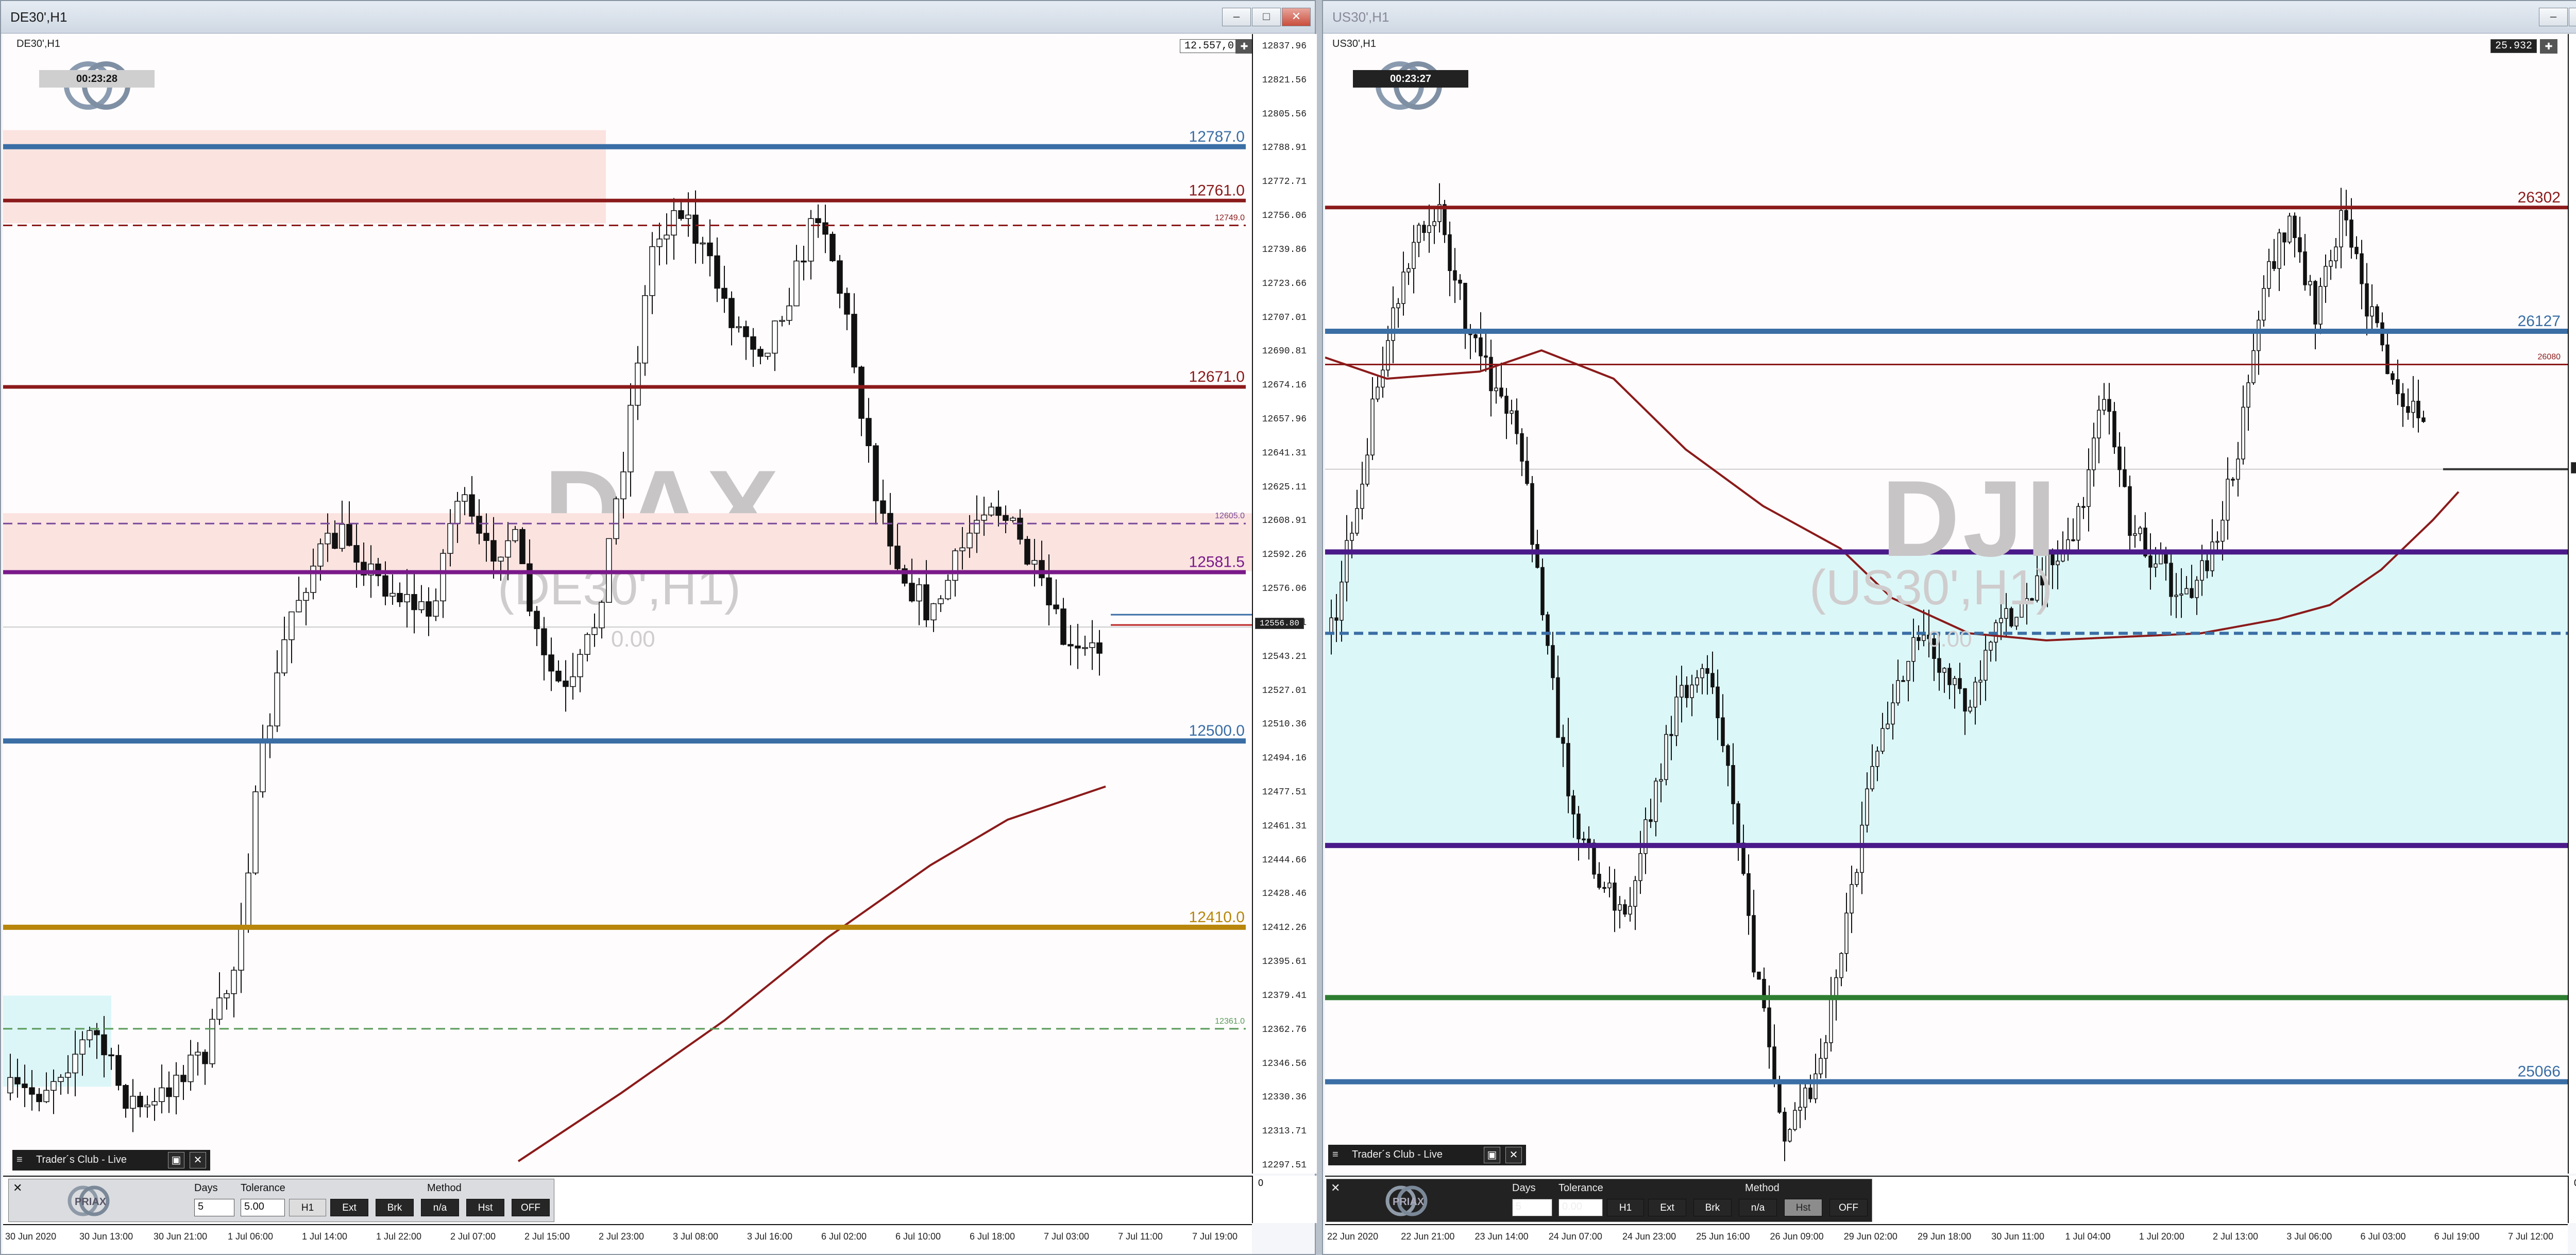 The width and height of the screenshot is (2576, 1255). Describe the element at coordinates (1284, 317) in the screenshot. I see `price-tick-label: 12707.01` at that location.